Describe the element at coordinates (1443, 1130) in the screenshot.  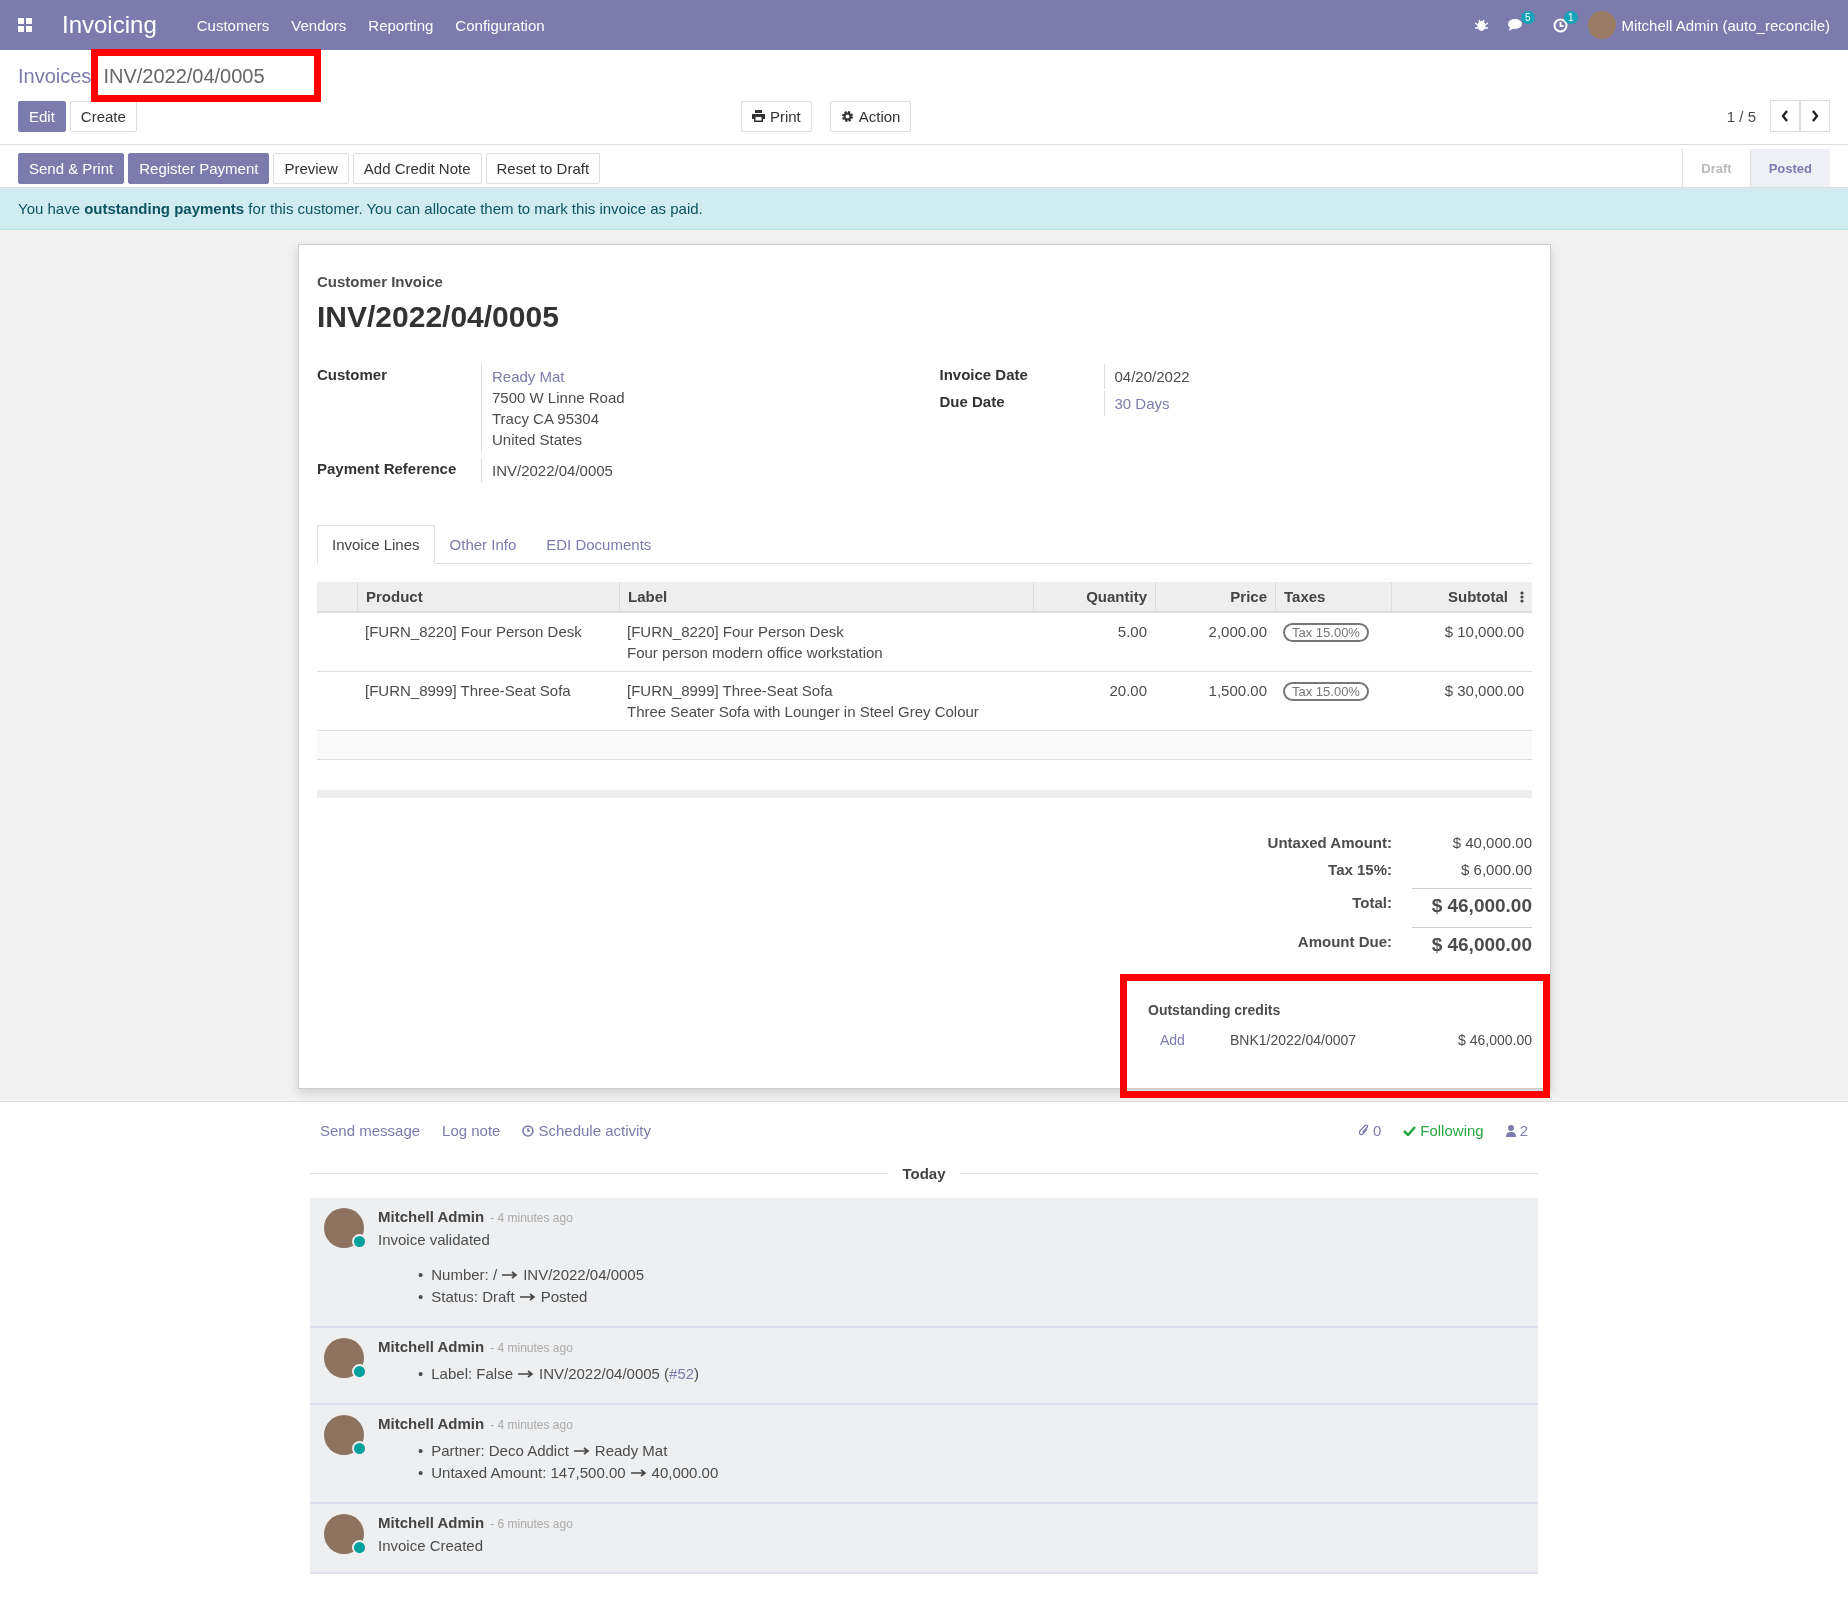
I see `following-button: Following` at that location.